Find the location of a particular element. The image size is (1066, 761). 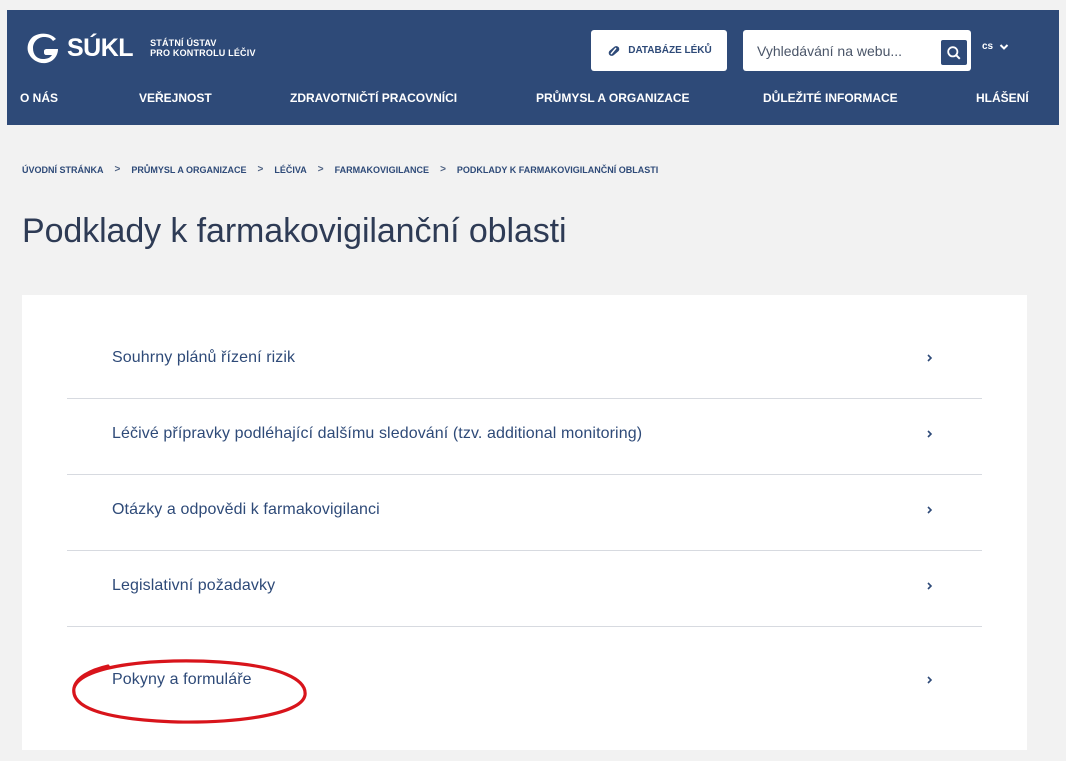

page-title: Podklady k farmakovigilanční oblasti is located at coordinates (294, 231).